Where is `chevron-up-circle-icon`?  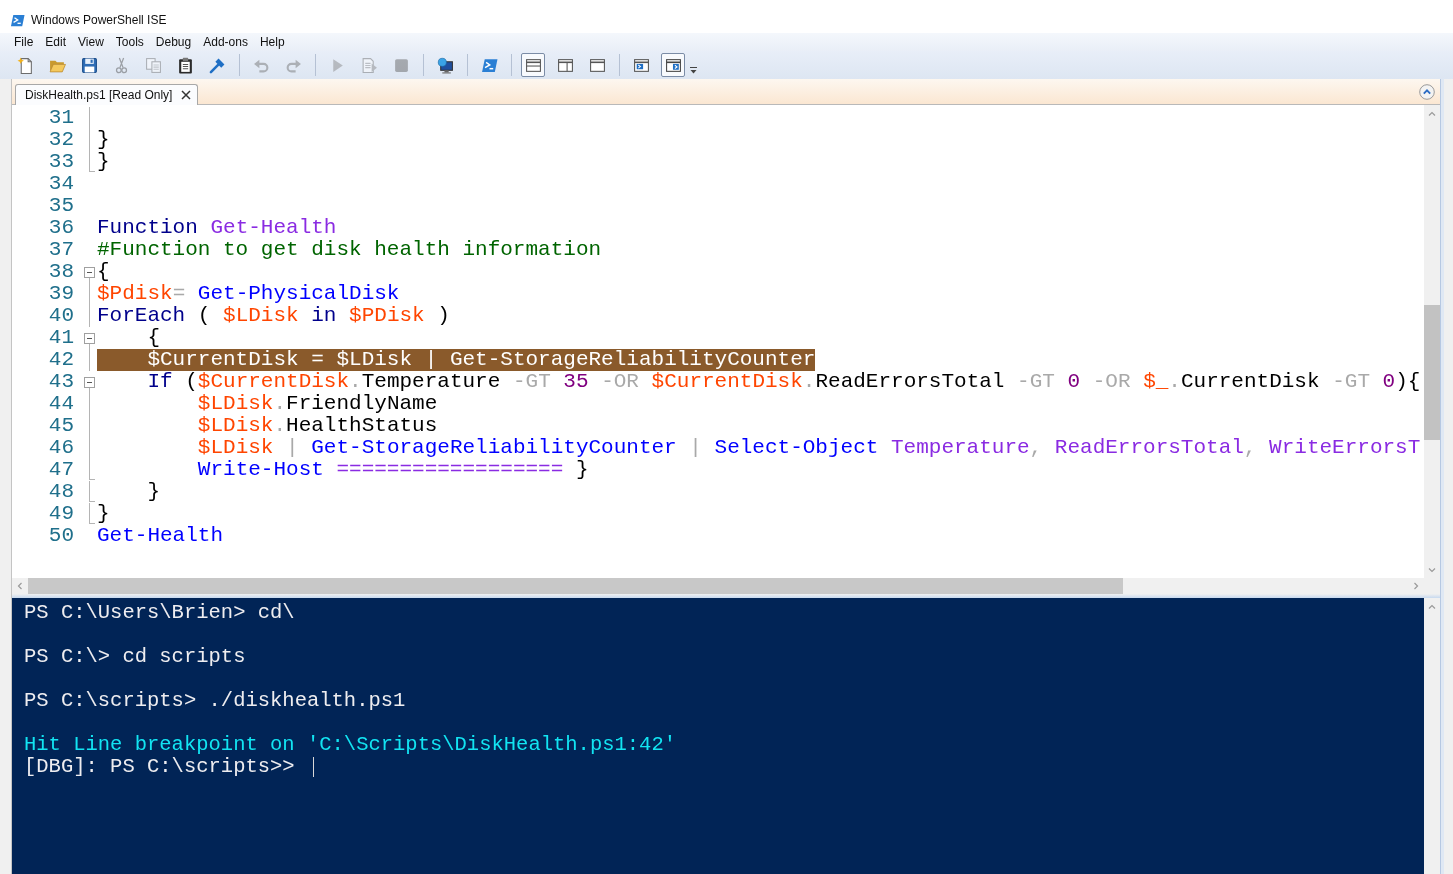 chevron-up-circle-icon is located at coordinates (1427, 91).